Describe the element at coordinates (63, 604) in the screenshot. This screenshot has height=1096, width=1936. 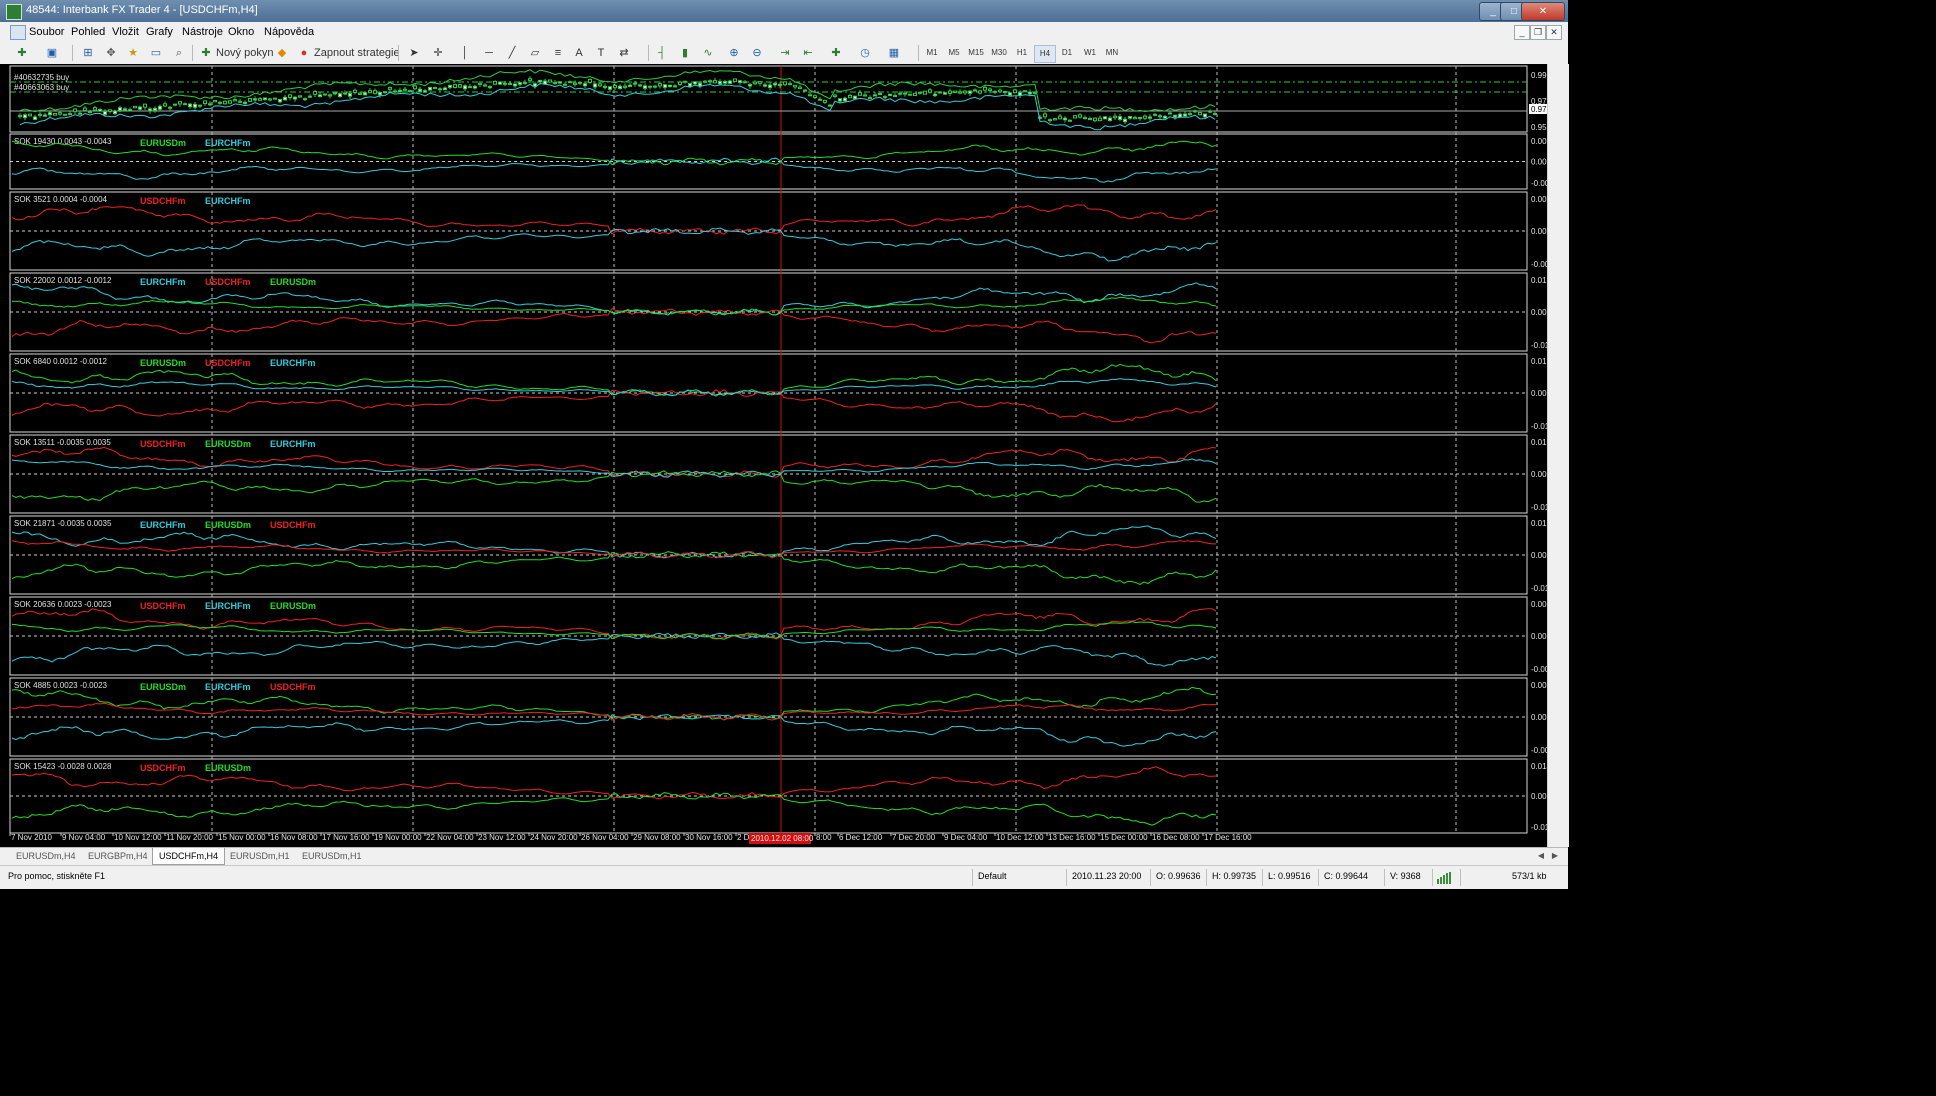
I see `panel-label: SOK 20636 0.0023 -0.0023` at that location.